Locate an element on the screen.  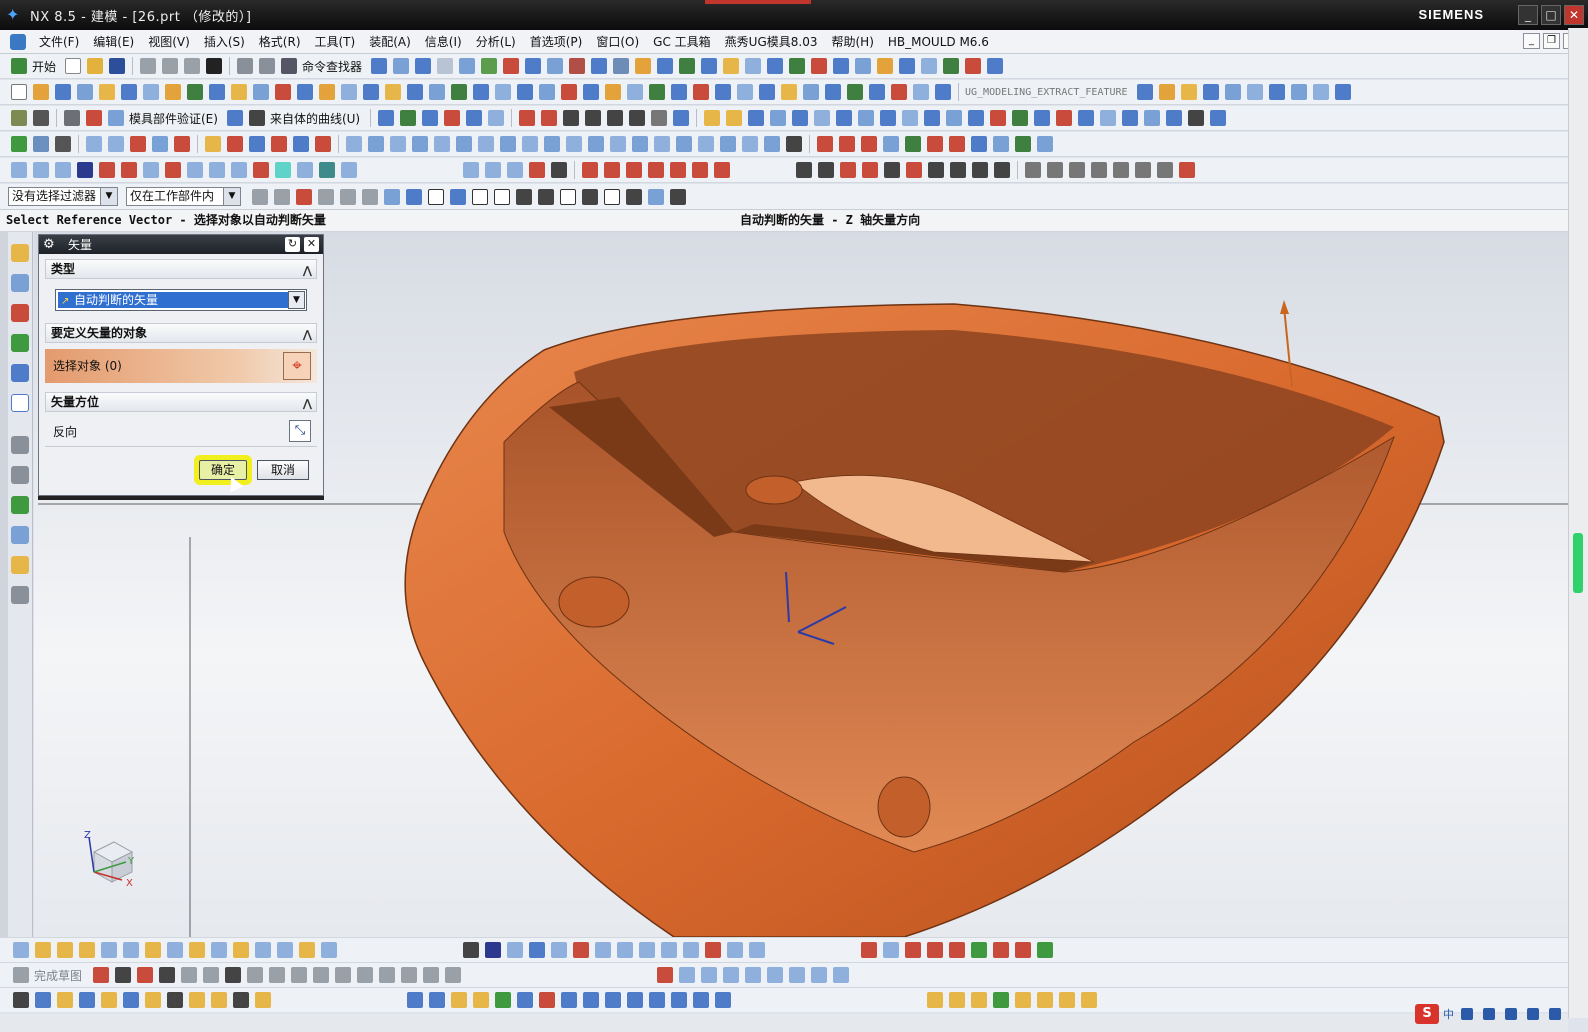
text-icon is located at coordinates (615, 118).